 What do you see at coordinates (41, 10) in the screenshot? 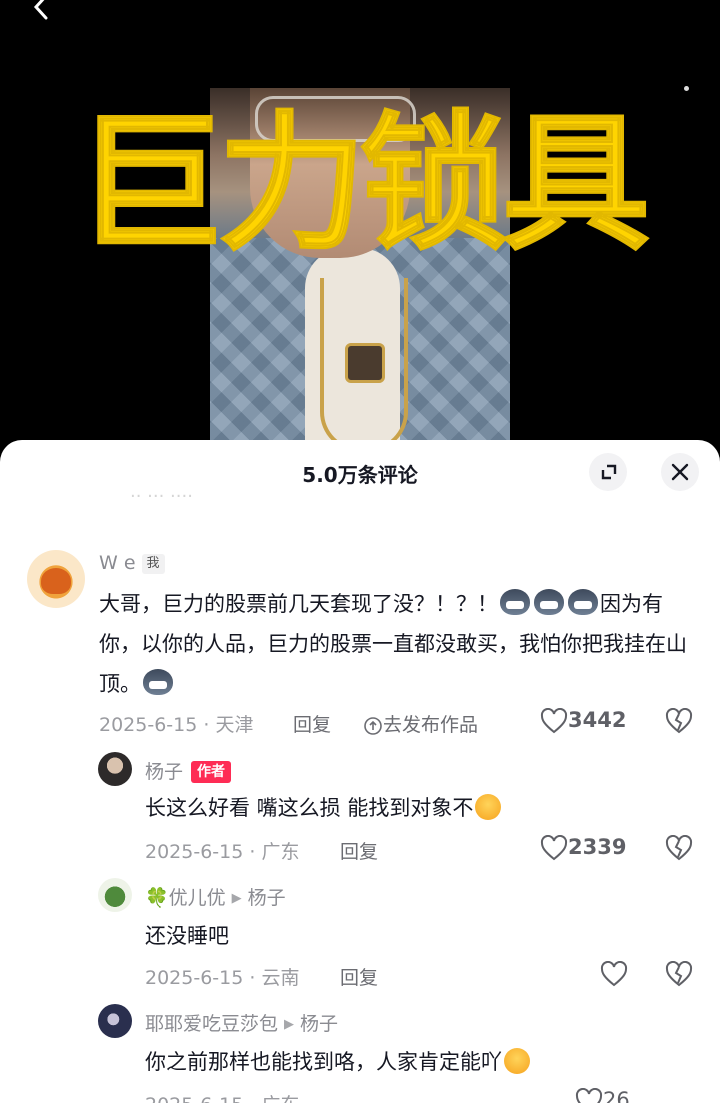
I see `back-icon` at bounding box center [41, 10].